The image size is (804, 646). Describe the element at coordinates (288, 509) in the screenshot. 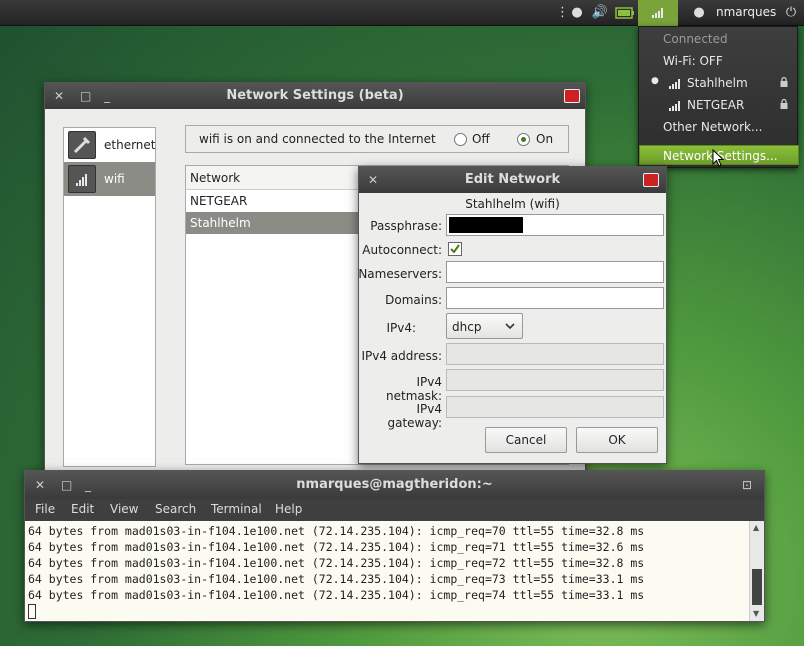

I see `menu-help: Help` at that location.